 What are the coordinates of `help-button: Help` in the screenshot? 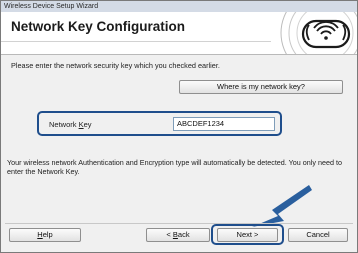 It's located at (45, 235).